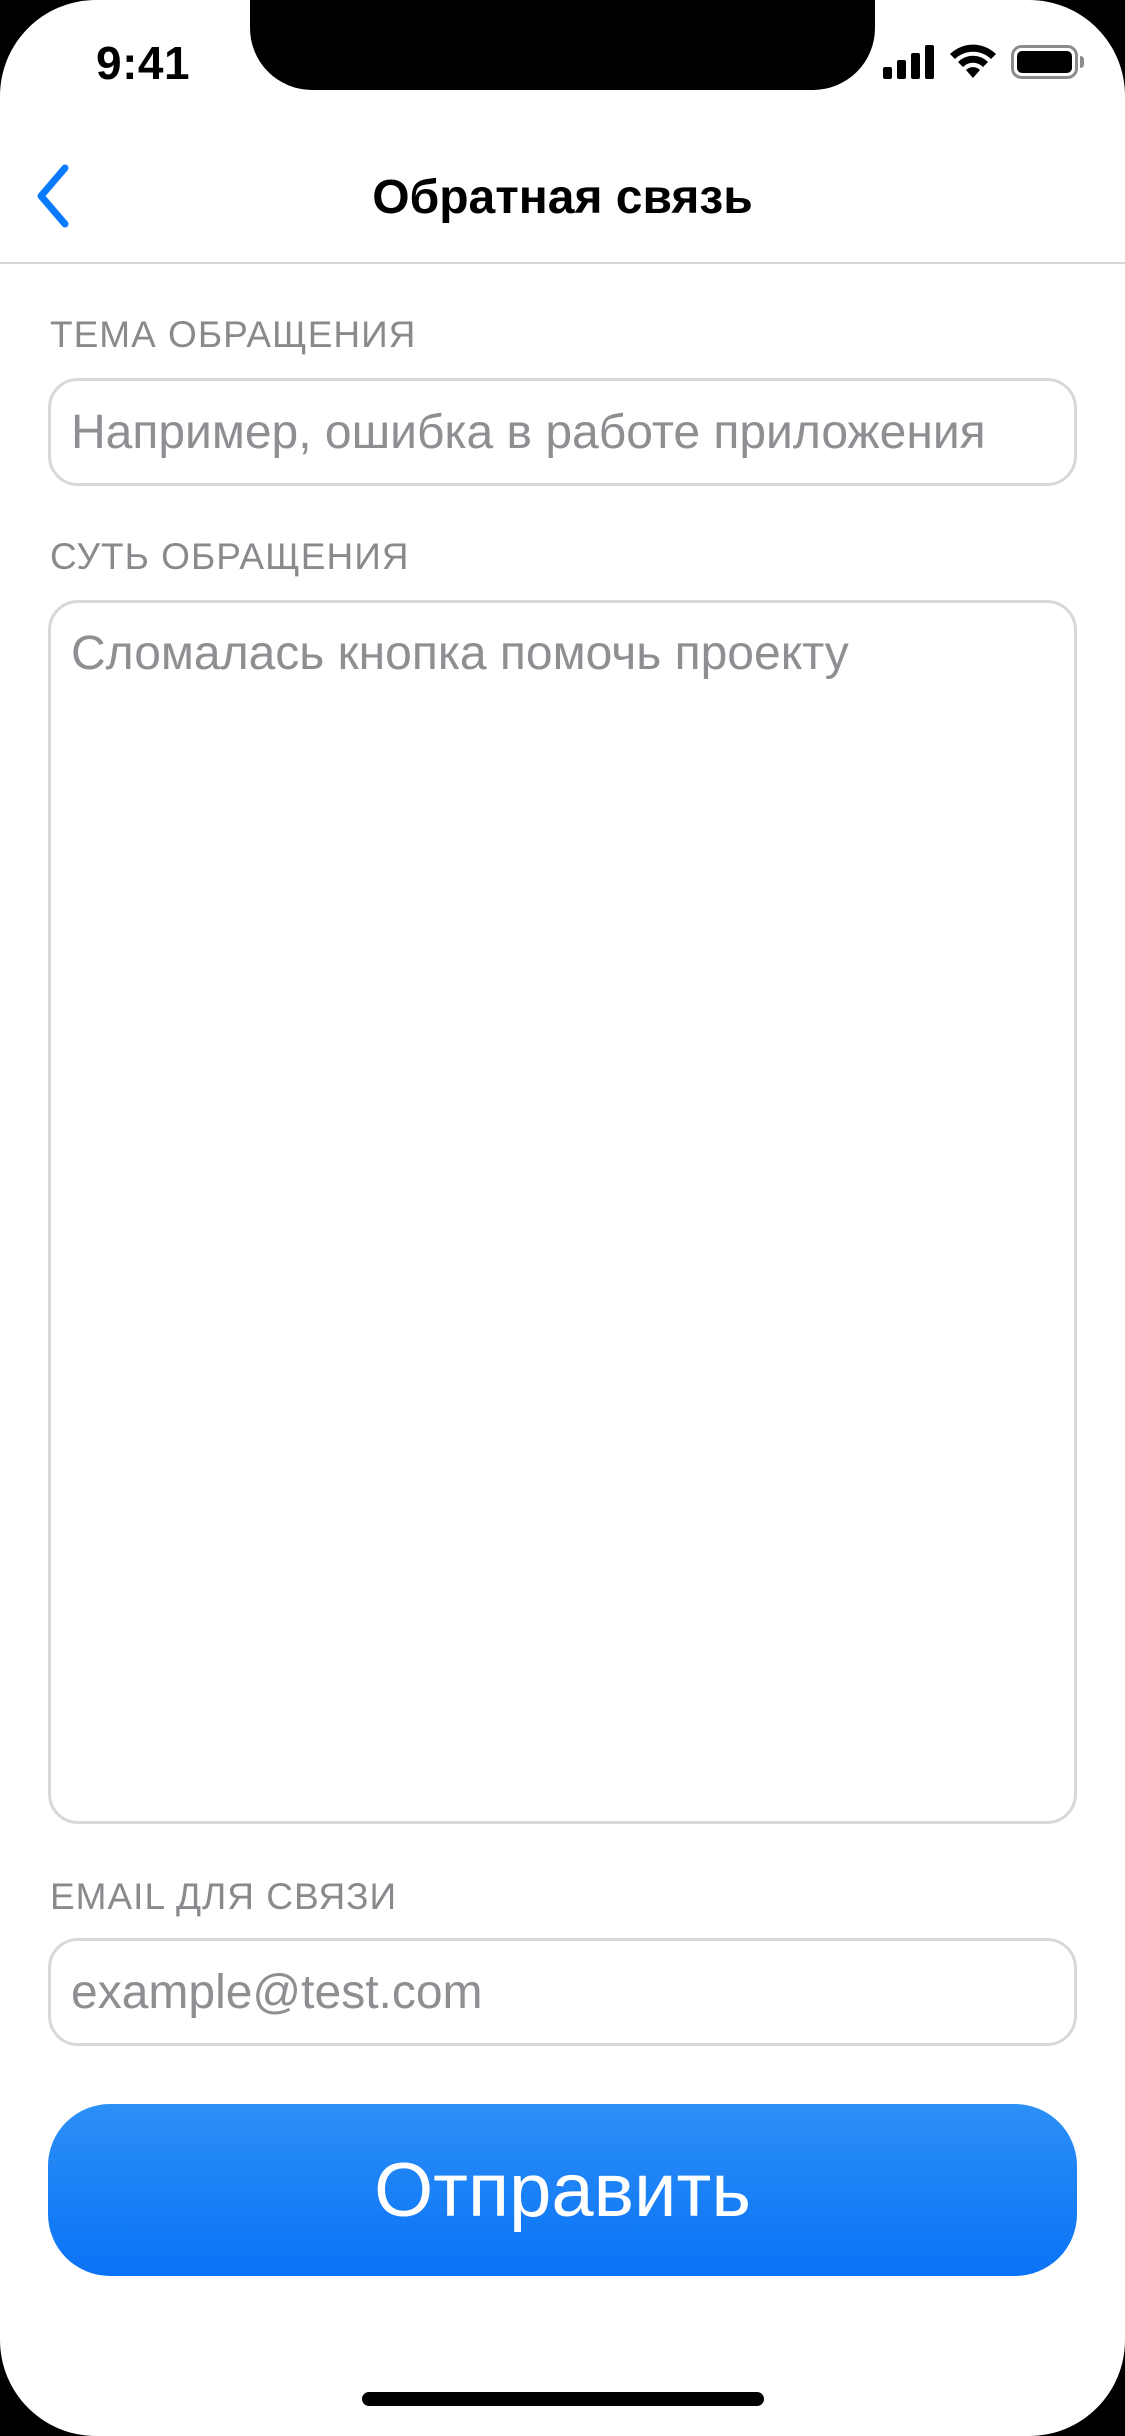  What do you see at coordinates (1048, 64) in the screenshot?
I see `battery-icon` at bounding box center [1048, 64].